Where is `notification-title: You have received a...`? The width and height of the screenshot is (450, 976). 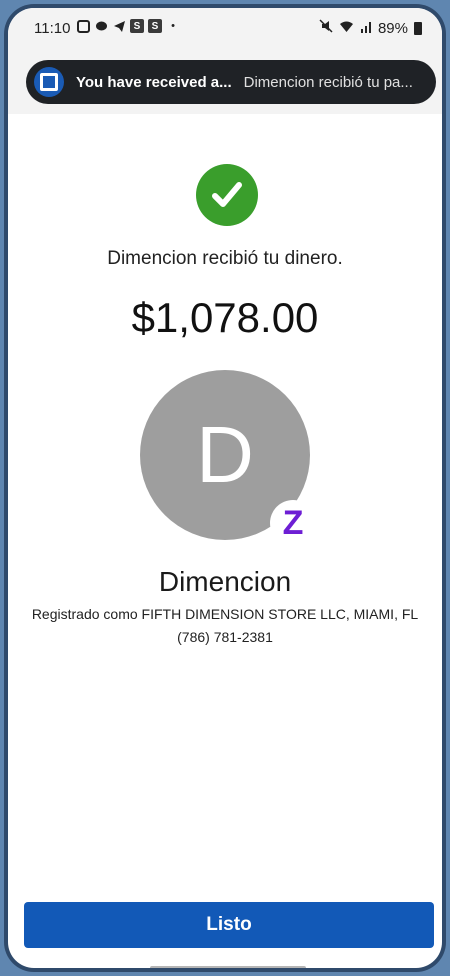
notification-title: You have received a... is located at coordinates (154, 82).